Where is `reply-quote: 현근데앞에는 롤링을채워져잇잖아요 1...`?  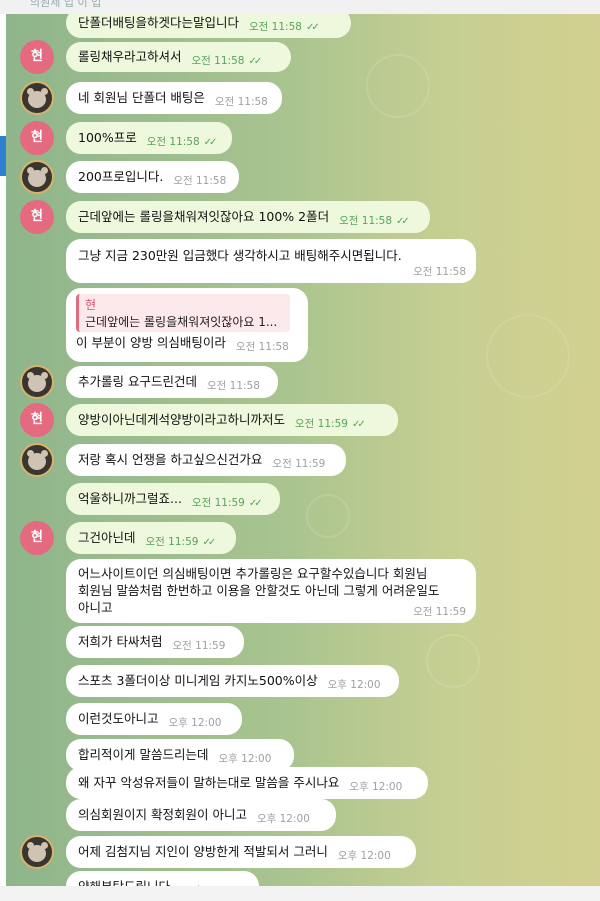 reply-quote: 현근데앞에는 롤링을채워져잇잖아요 1... is located at coordinates (183, 313).